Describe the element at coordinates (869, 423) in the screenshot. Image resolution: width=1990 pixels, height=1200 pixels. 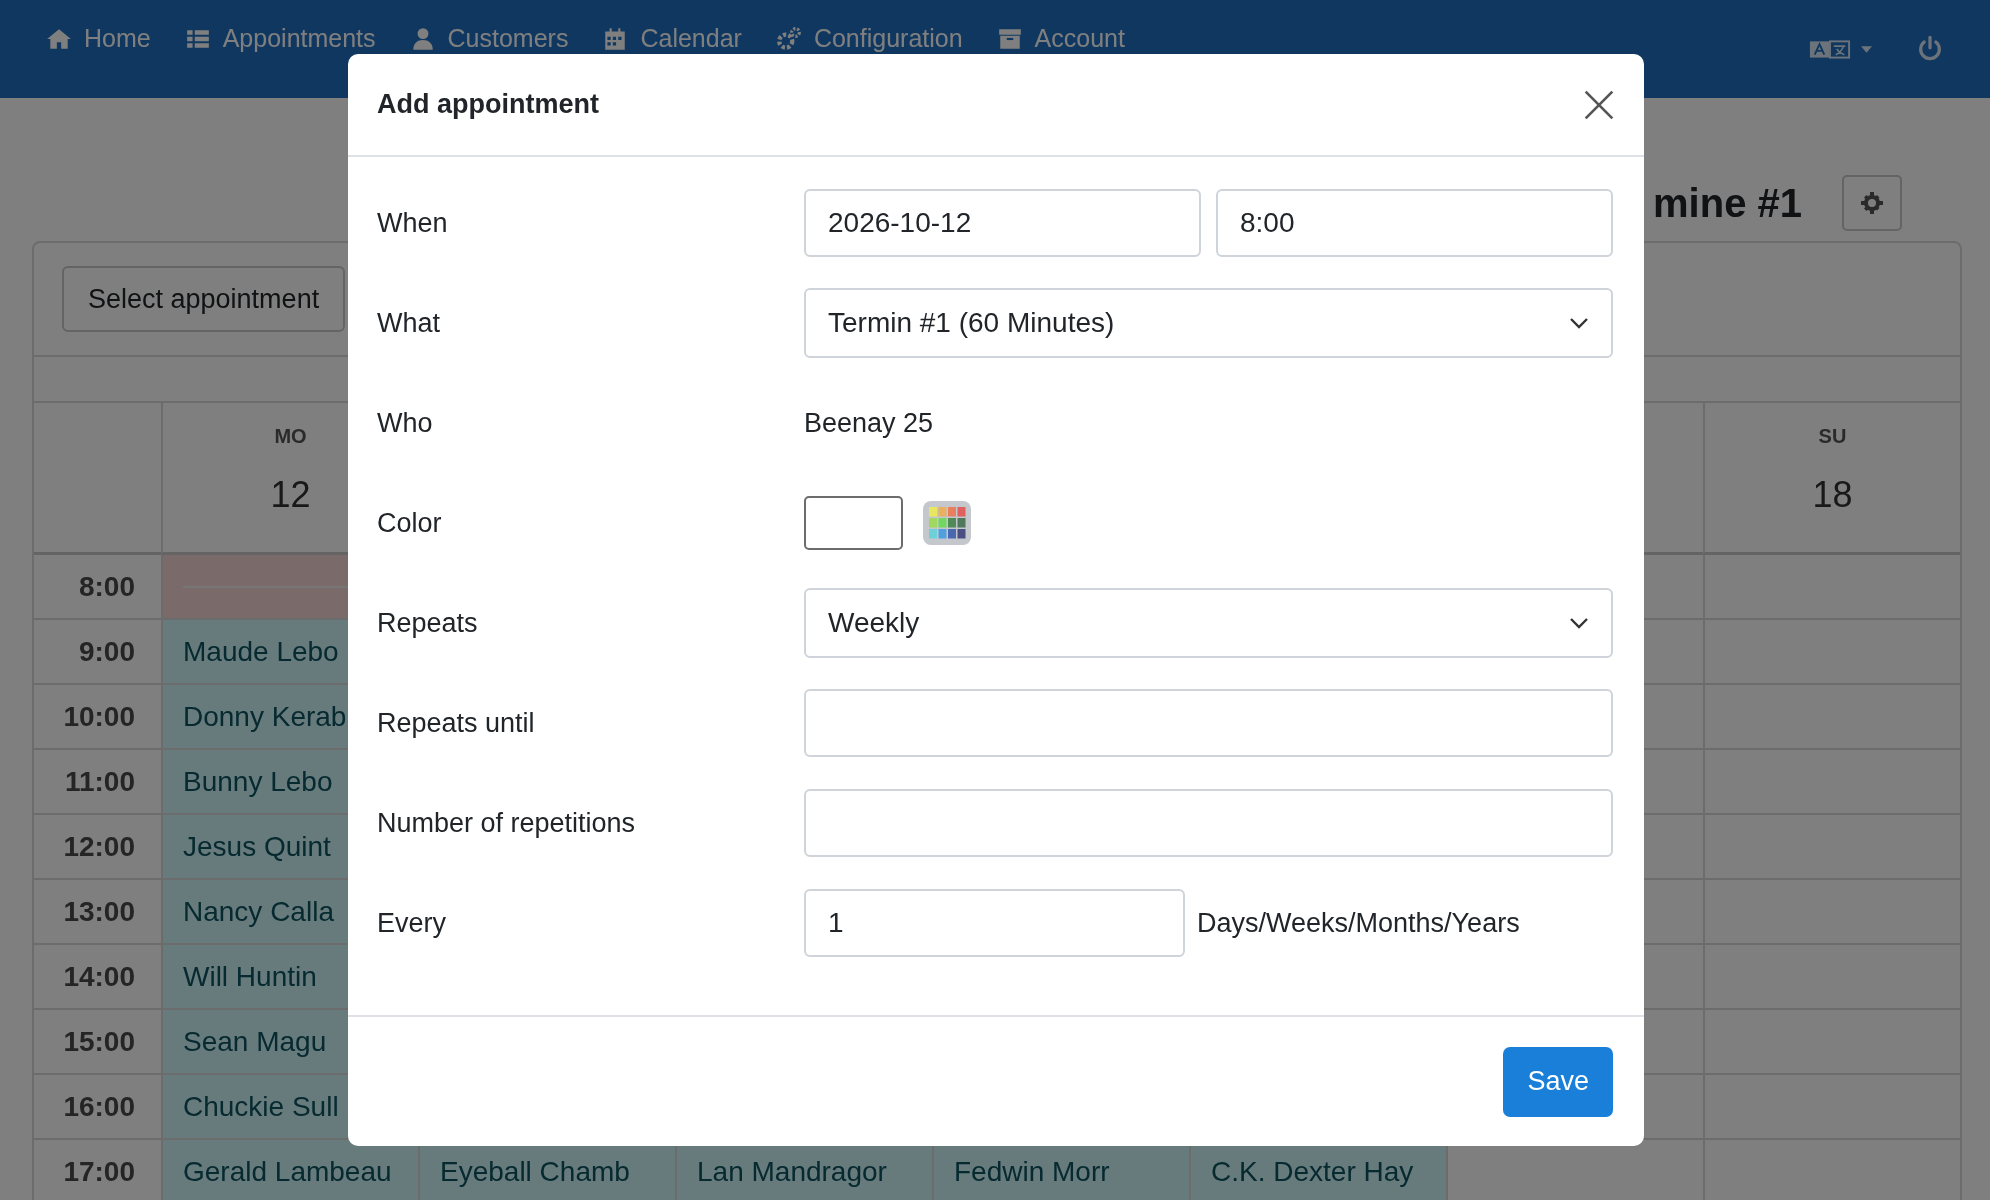
I see `customer-name: Beenay 25` at that location.